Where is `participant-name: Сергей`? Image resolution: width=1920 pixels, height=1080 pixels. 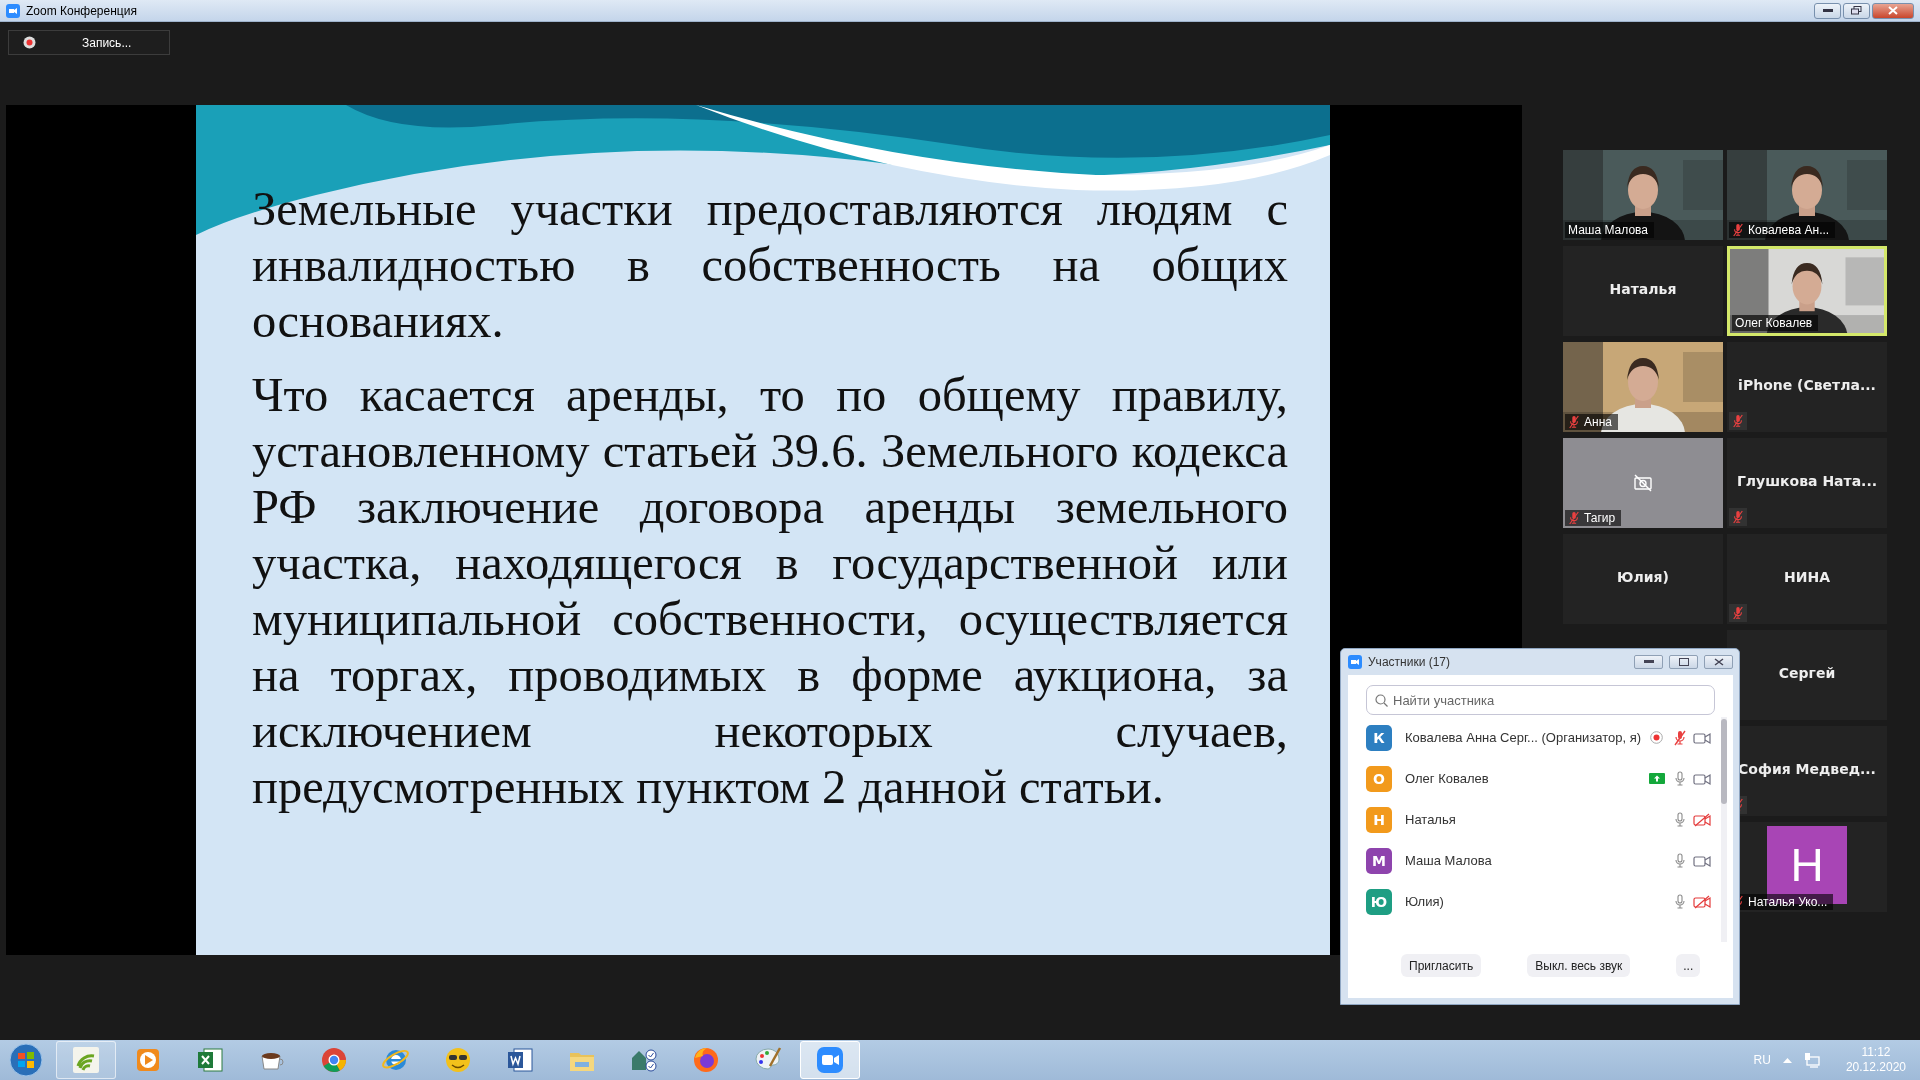 participant-name: Сергей is located at coordinates (1807, 674).